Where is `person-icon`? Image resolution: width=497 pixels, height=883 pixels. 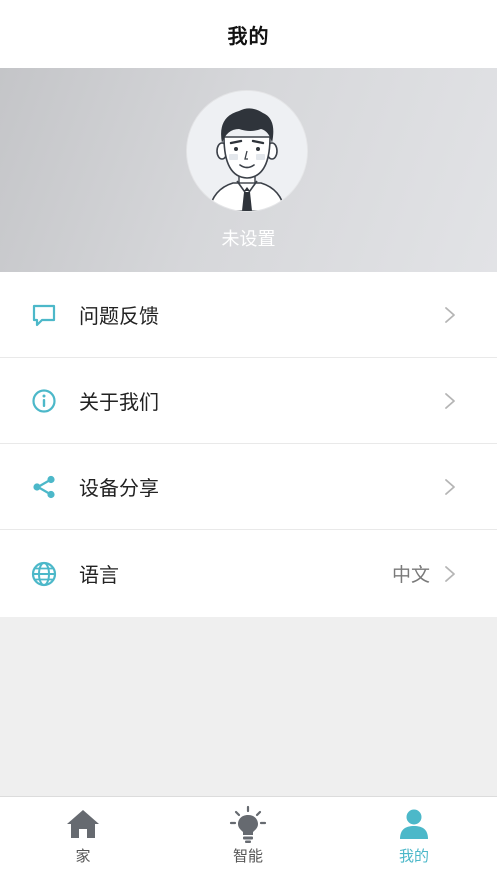 person-icon is located at coordinates (414, 824).